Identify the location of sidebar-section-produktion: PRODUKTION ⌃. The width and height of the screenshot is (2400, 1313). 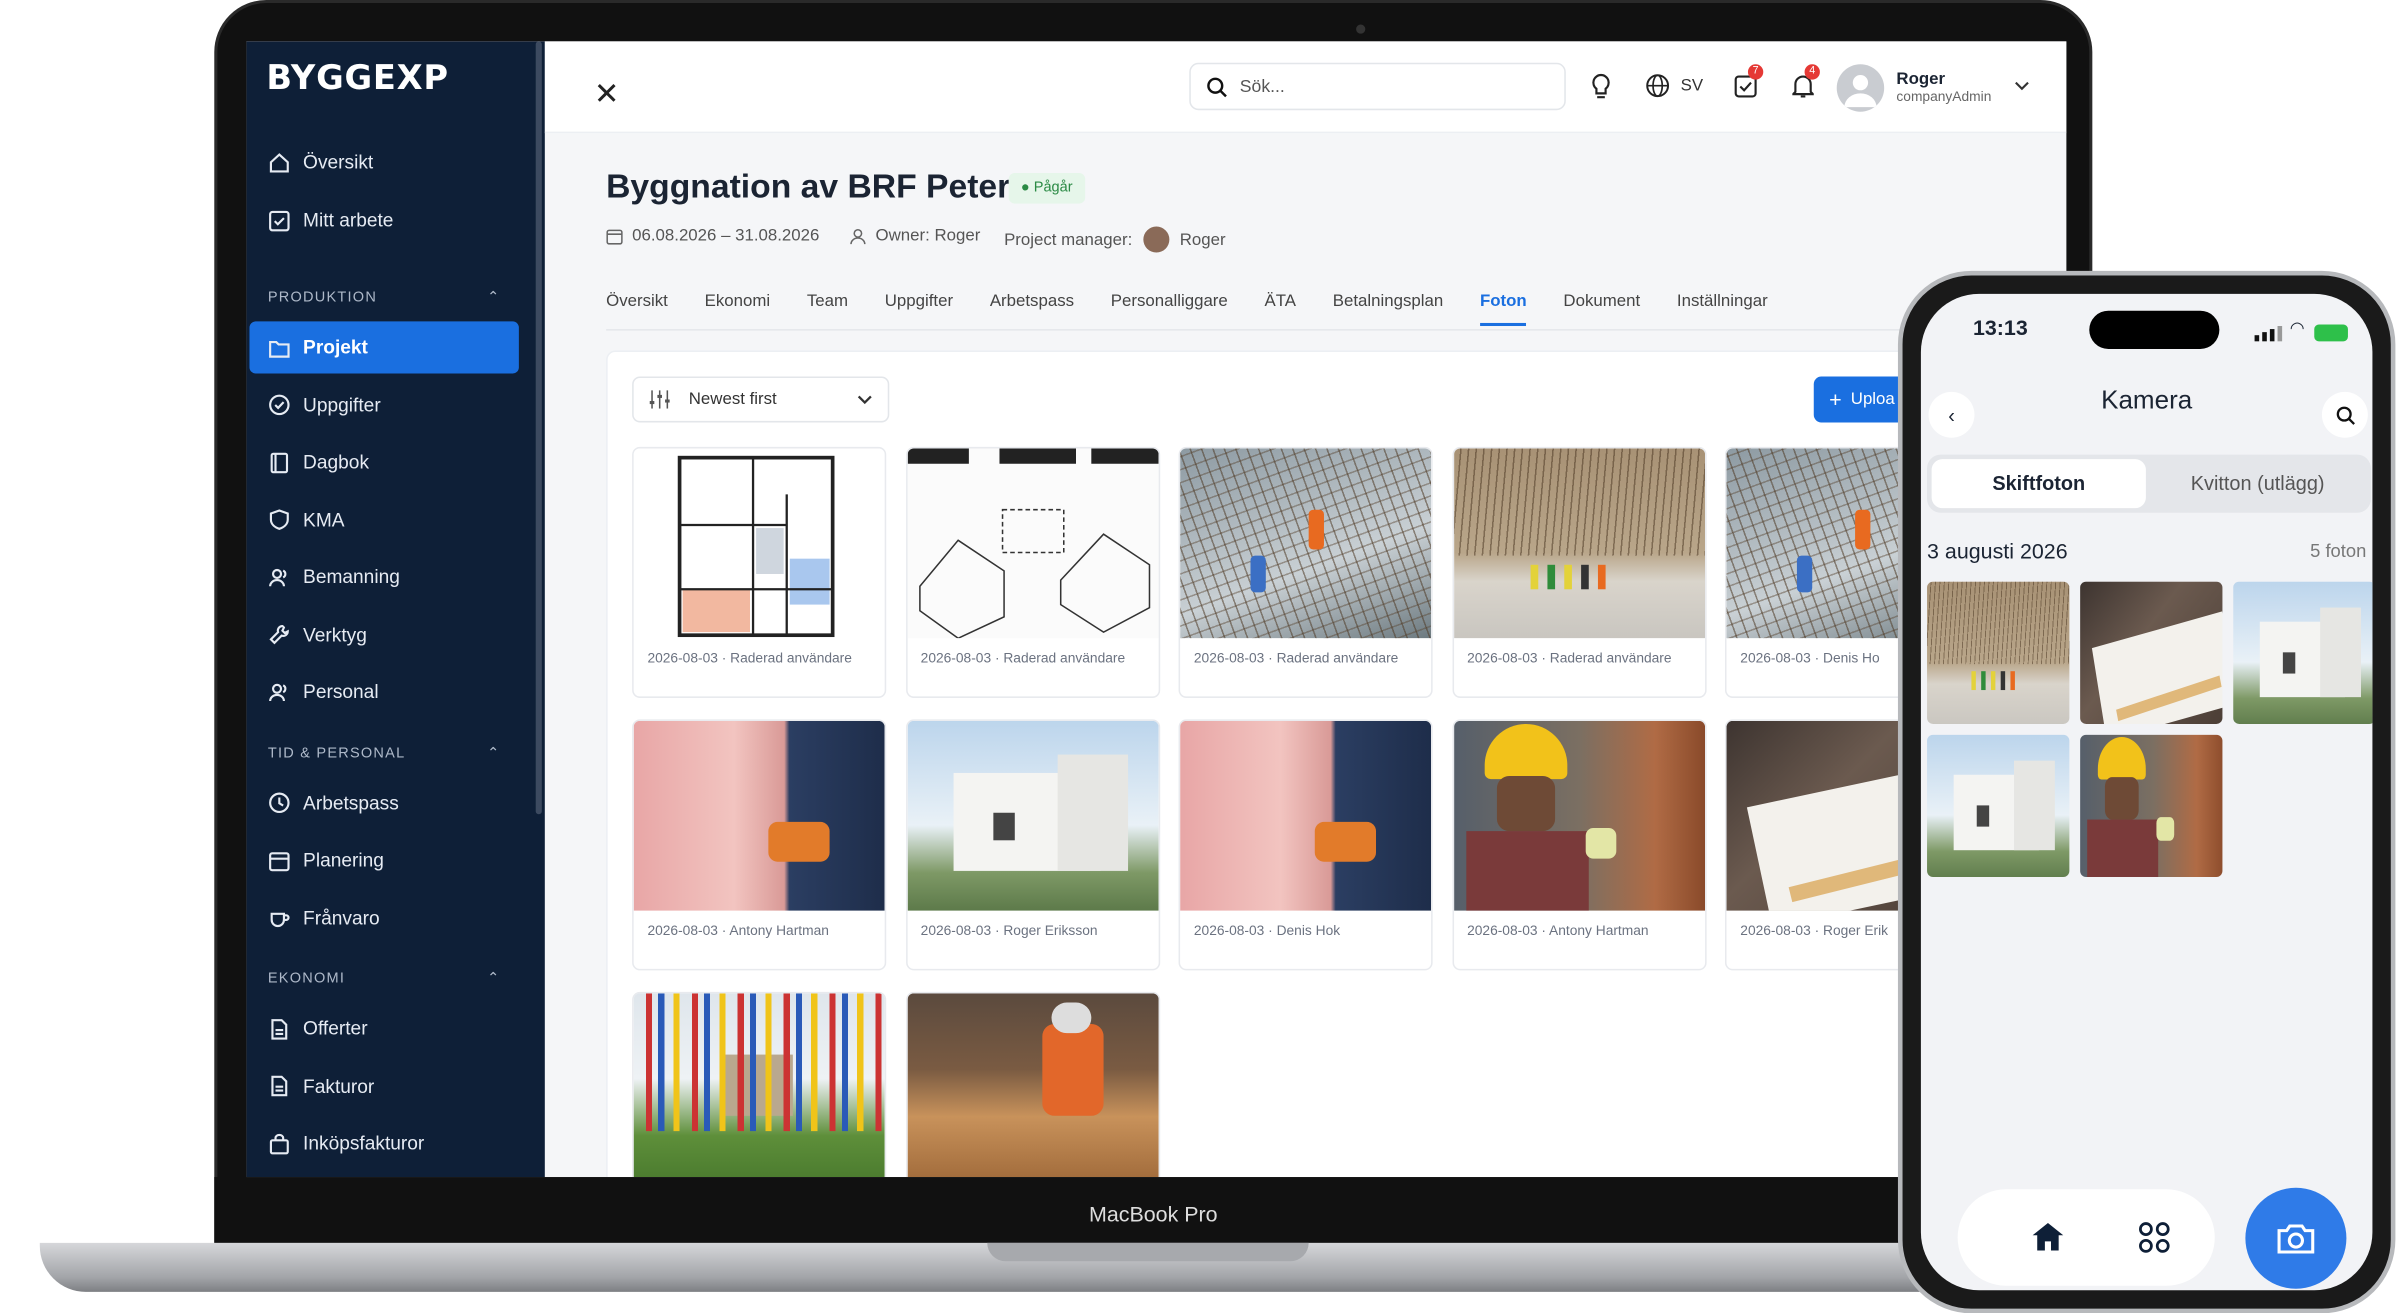
(384, 297).